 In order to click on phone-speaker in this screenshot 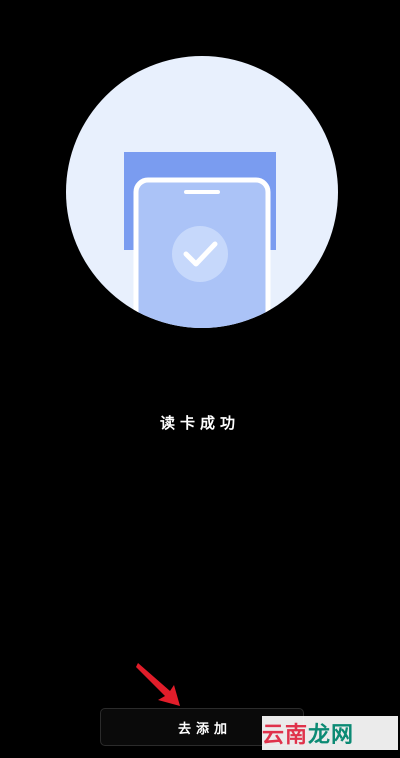, I will do `click(202, 192)`.